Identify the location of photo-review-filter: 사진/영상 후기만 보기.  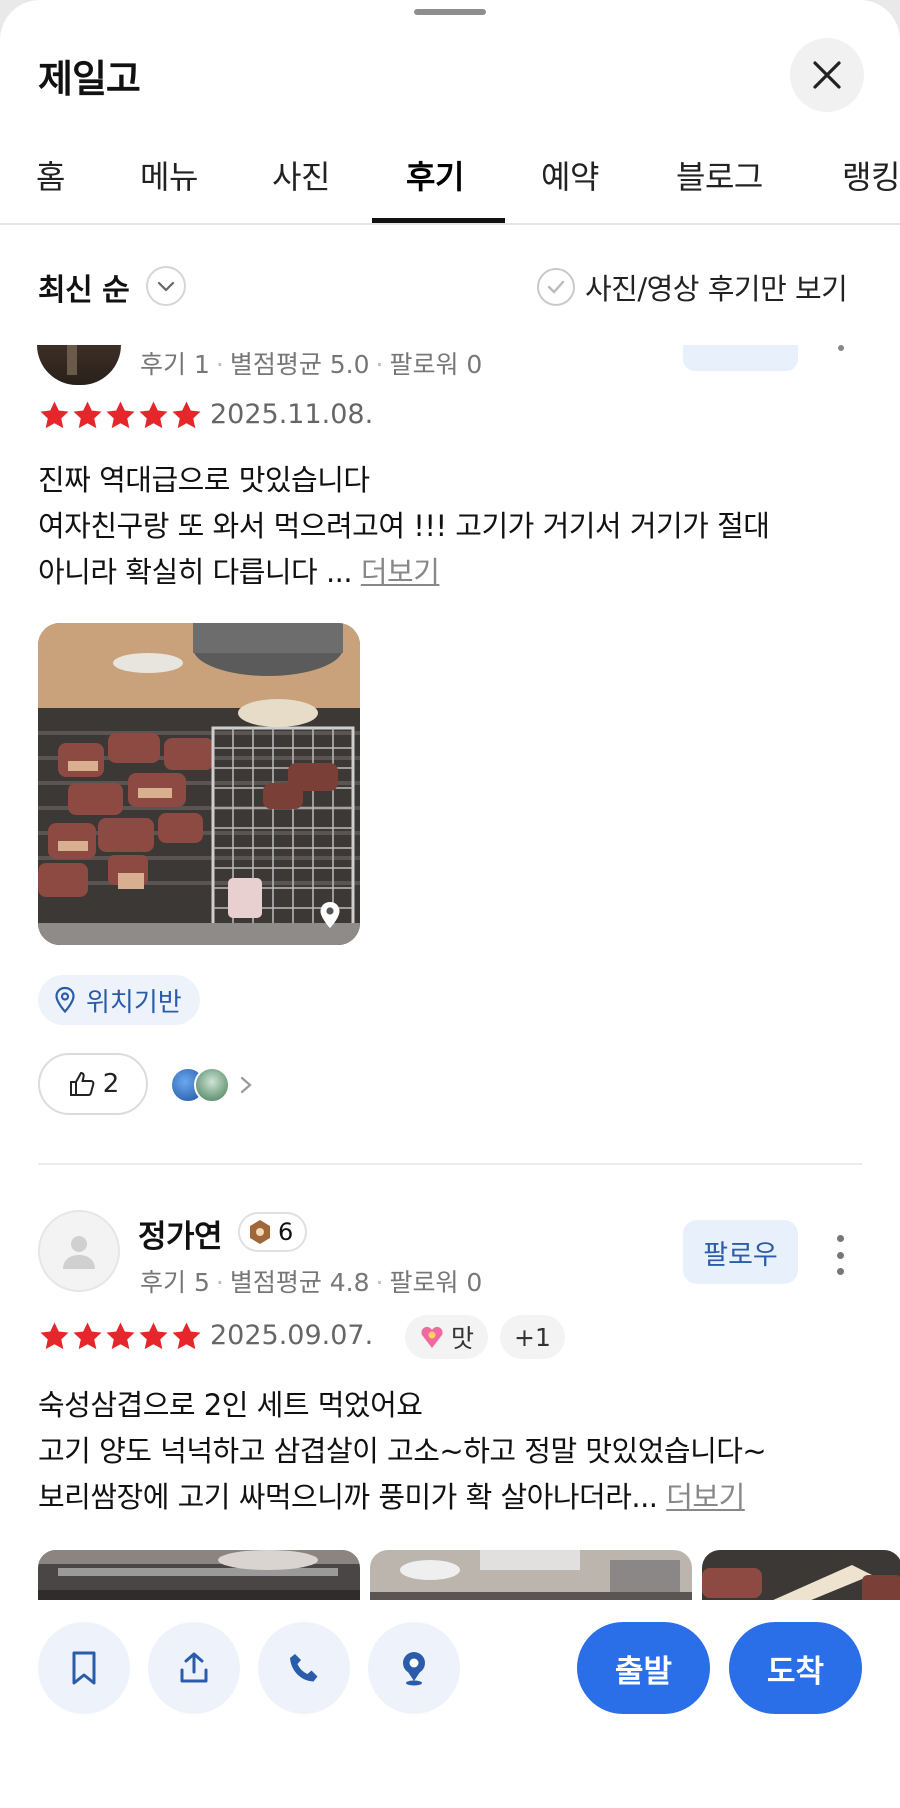
(692, 287).